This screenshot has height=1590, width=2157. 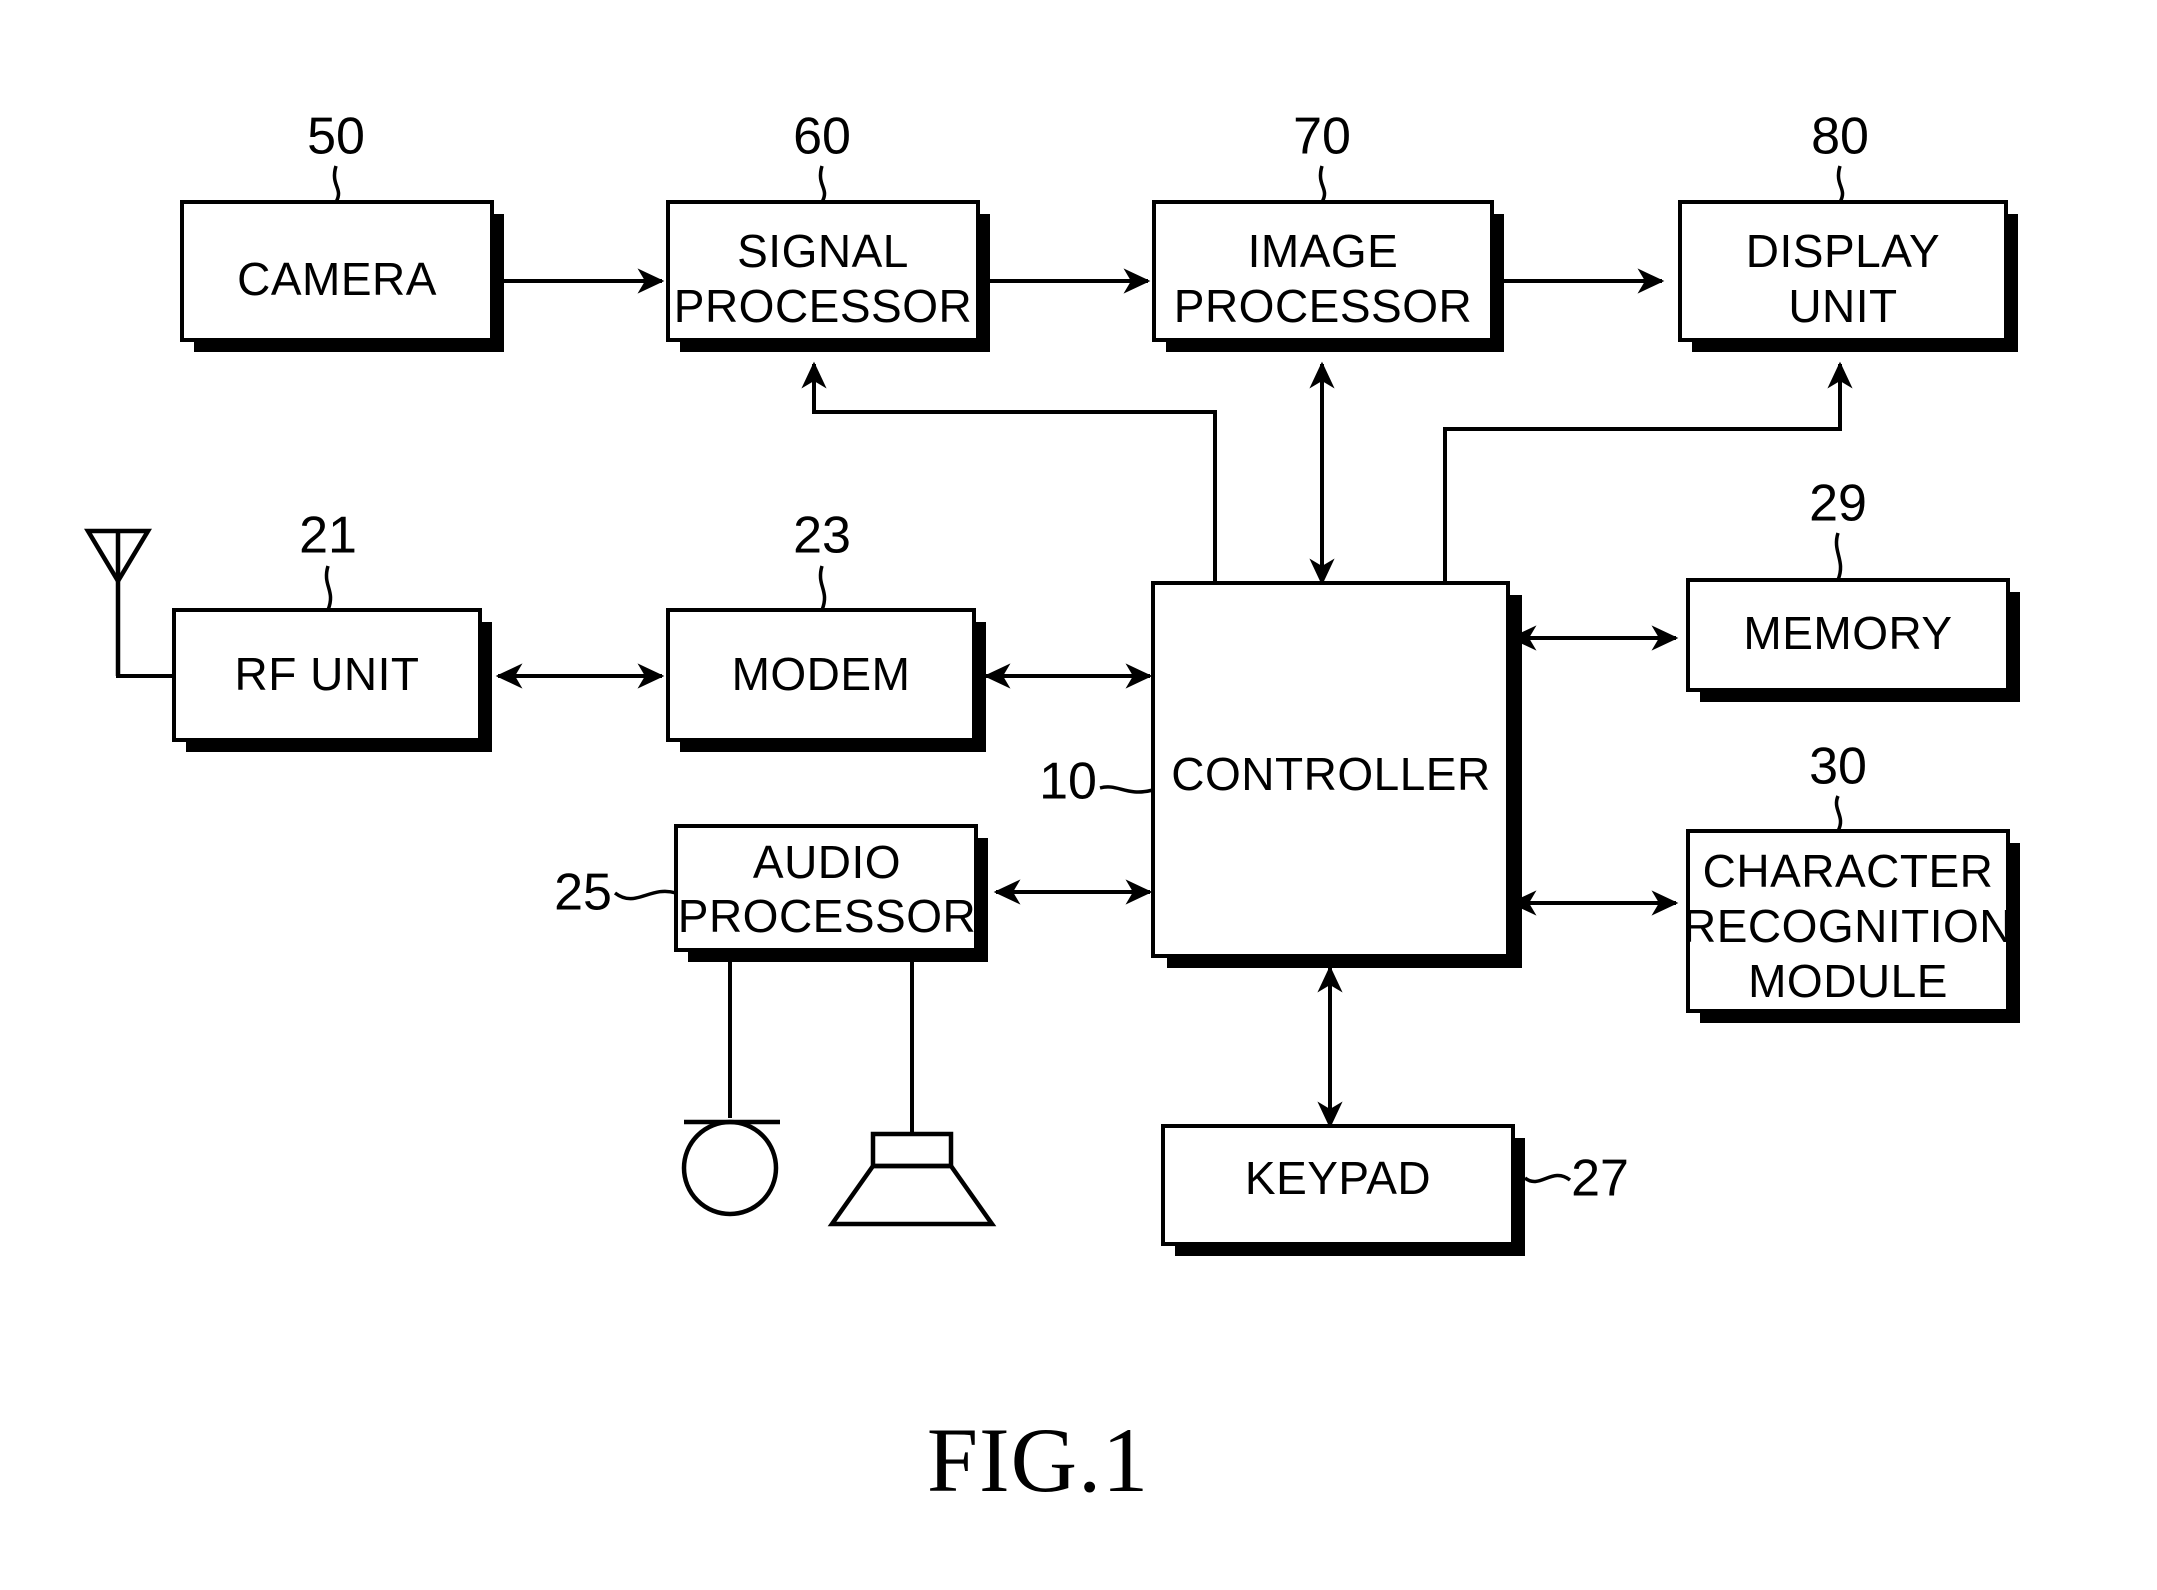 I want to click on ref-number-image-processor: 70, so click(x=1322, y=137).